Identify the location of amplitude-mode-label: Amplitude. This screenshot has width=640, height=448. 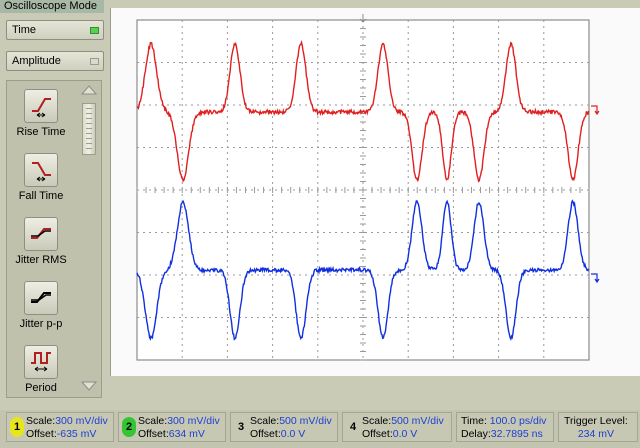
(36, 61).